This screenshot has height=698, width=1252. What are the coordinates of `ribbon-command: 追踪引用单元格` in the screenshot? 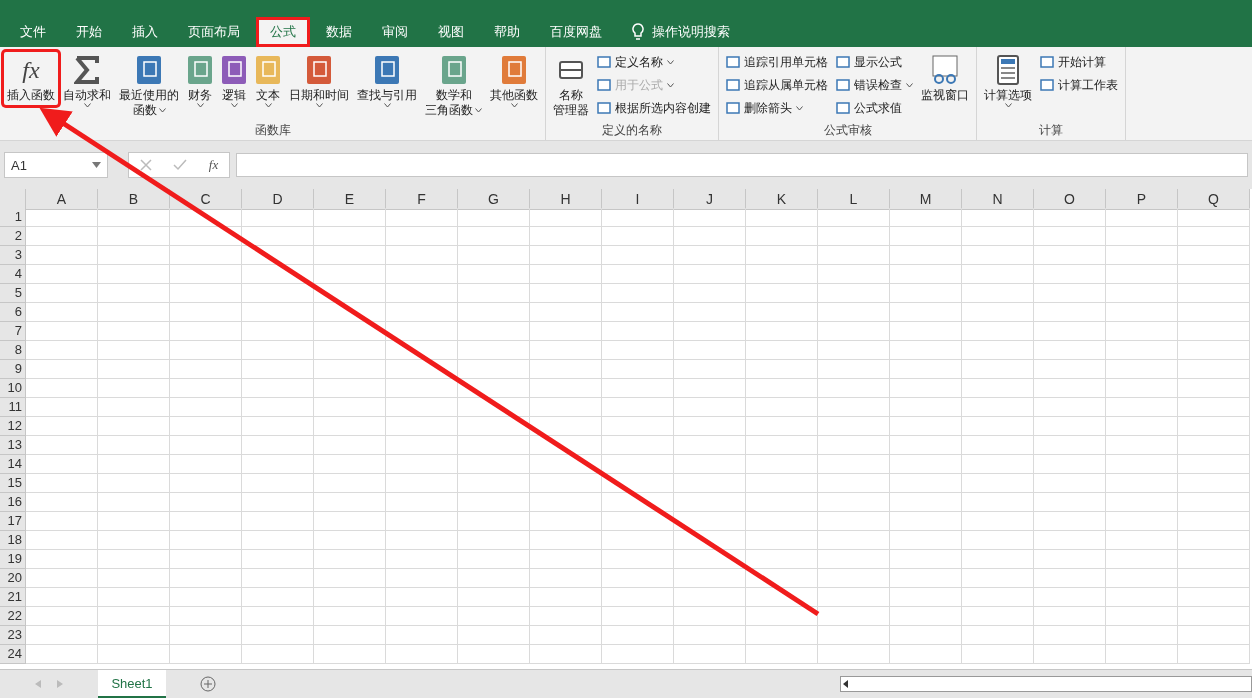 It's located at (777, 62).